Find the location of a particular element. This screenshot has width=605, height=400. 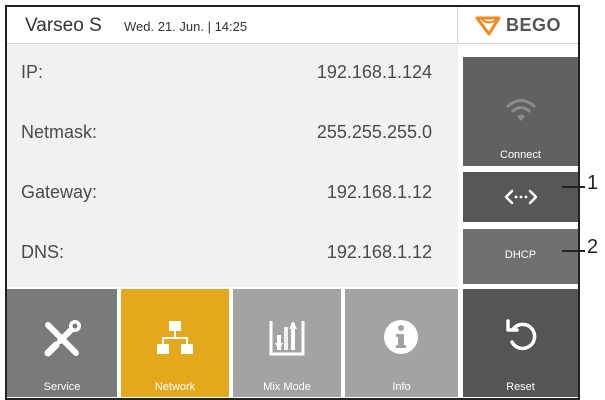

dhcp-button: DHCP is located at coordinates (520, 256).